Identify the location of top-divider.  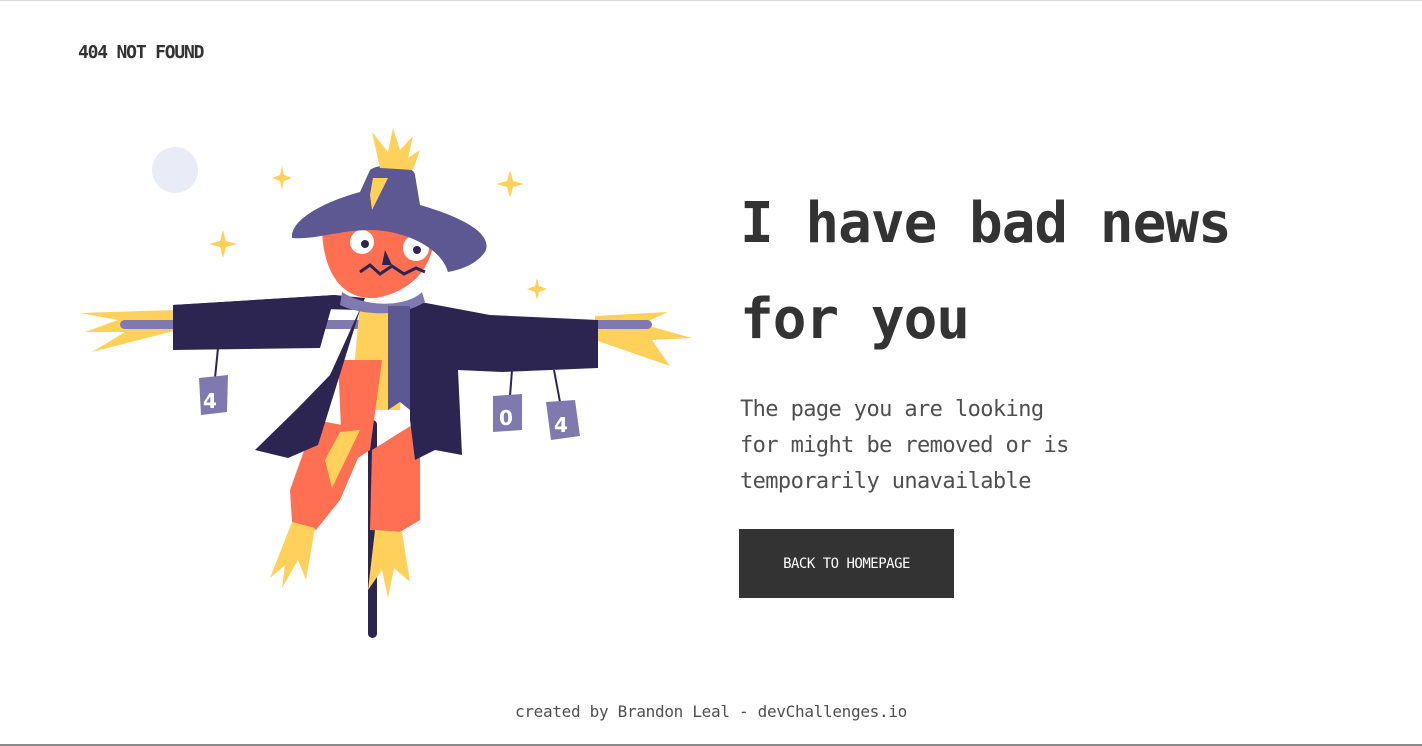
(711, 0).